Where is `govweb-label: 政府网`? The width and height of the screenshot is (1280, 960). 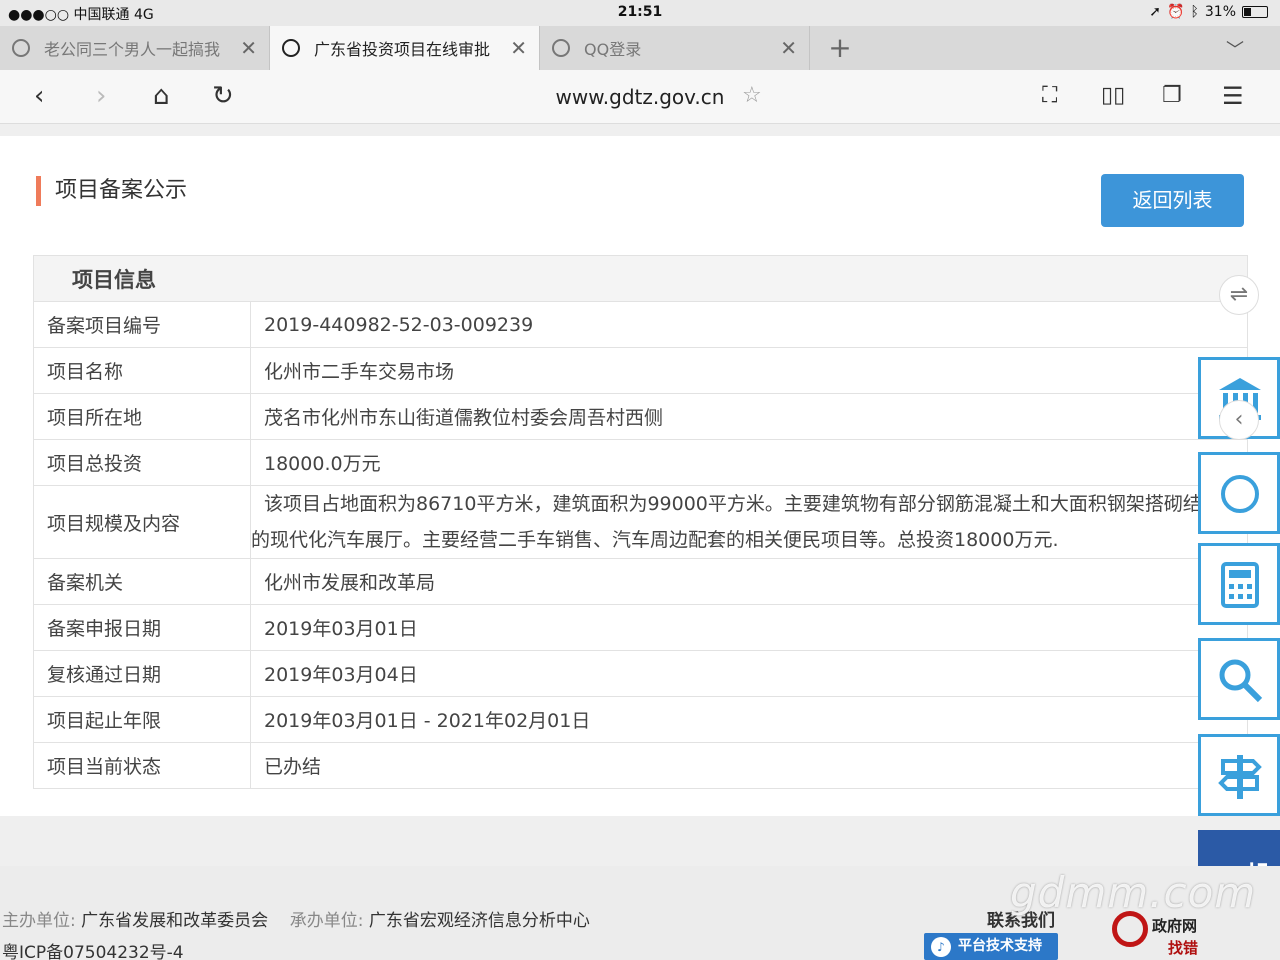 govweb-label: 政府网 is located at coordinates (1175, 926).